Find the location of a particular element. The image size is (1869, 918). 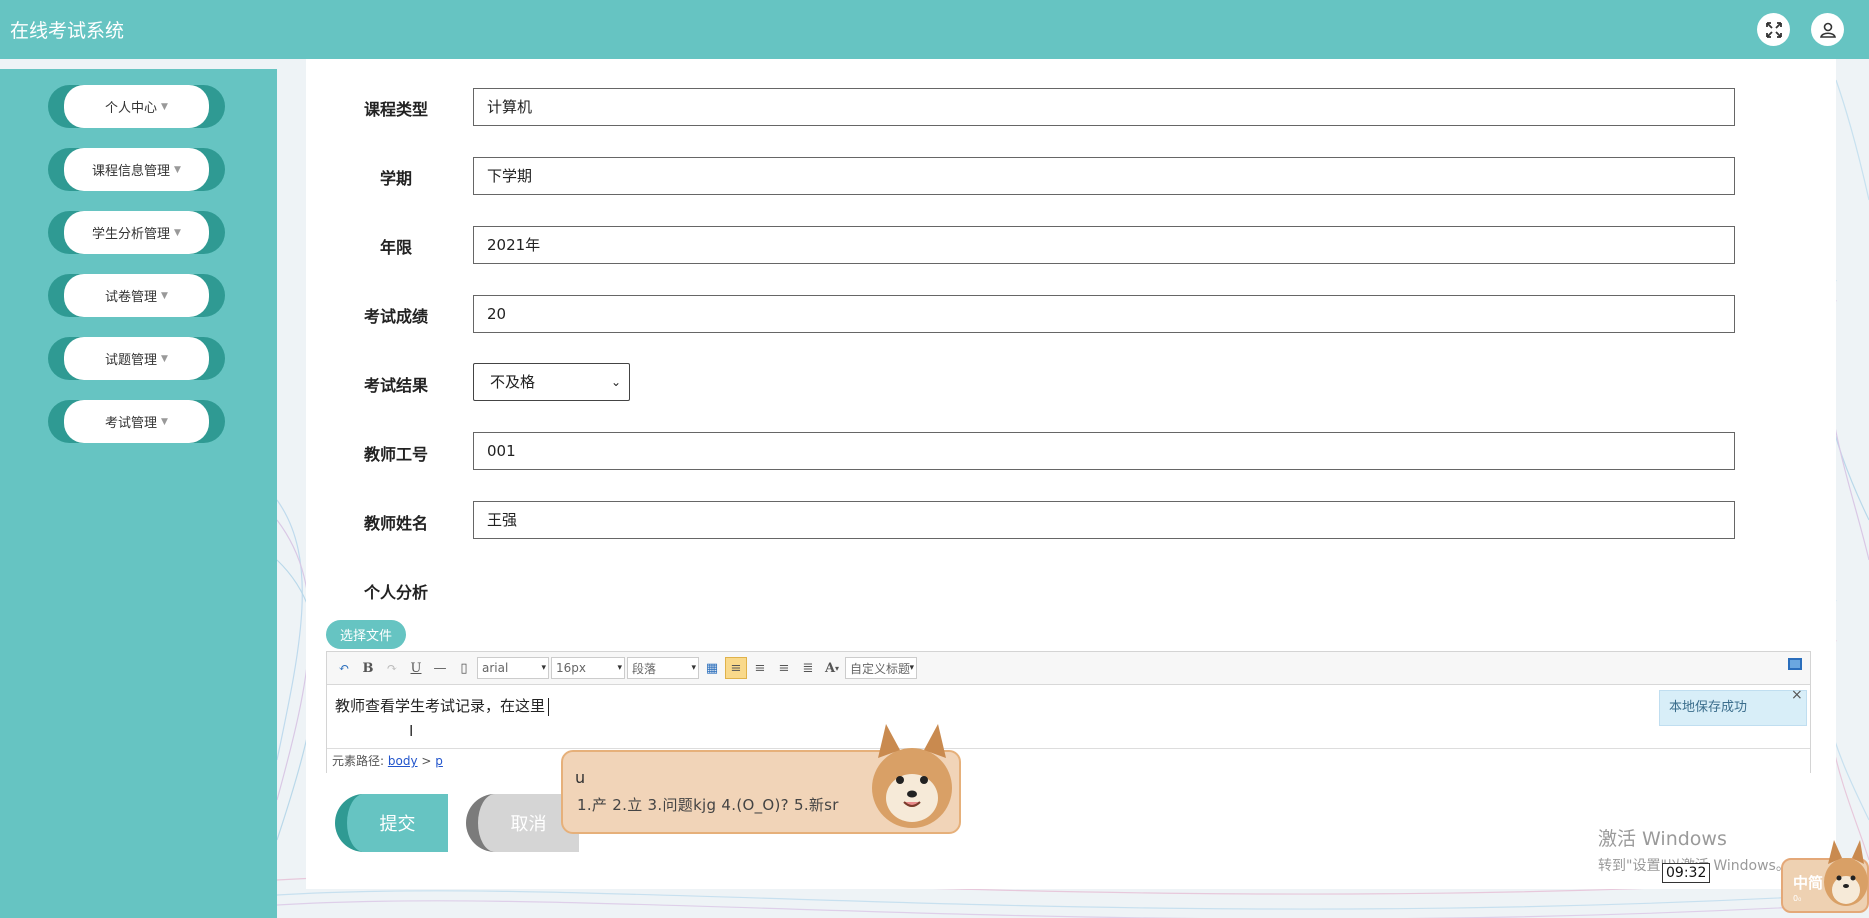

personal-analysis-label: 个人分析 is located at coordinates (396, 592).